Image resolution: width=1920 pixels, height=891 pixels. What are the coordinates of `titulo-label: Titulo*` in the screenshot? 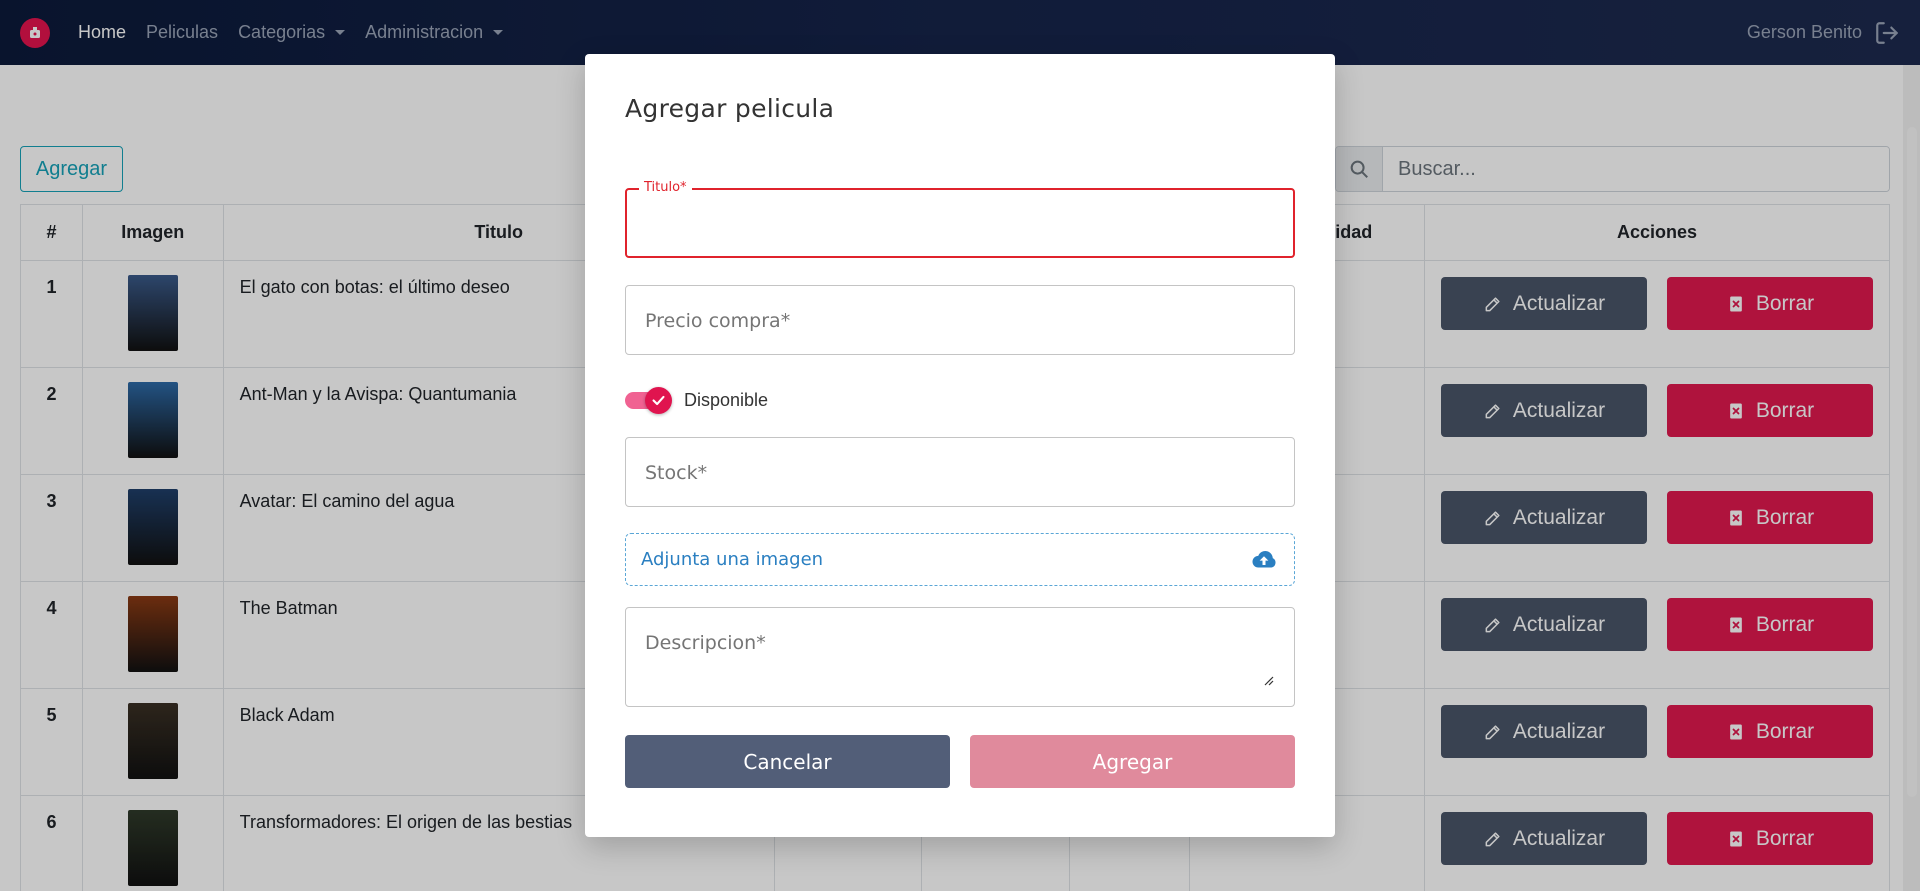 It's located at (665, 187).